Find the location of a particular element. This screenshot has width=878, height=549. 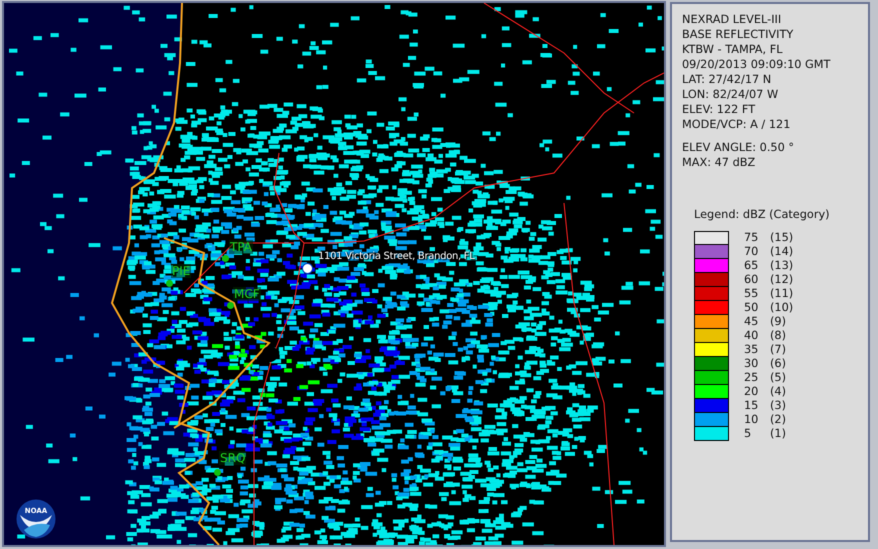

info-text: LAT: 27/42/17 N is located at coordinates (727, 79).